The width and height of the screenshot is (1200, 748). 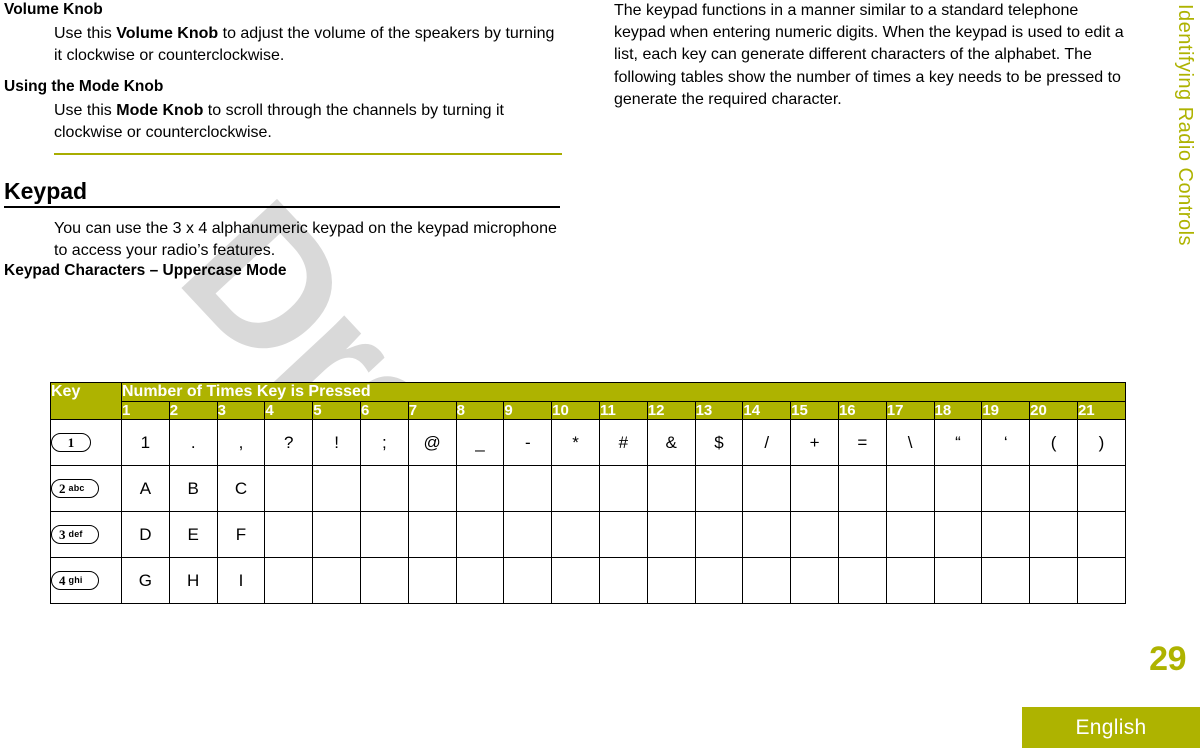 What do you see at coordinates (528, 410) in the screenshot?
I see `header-press-count-9: 9` at bounding box center [528, 410].